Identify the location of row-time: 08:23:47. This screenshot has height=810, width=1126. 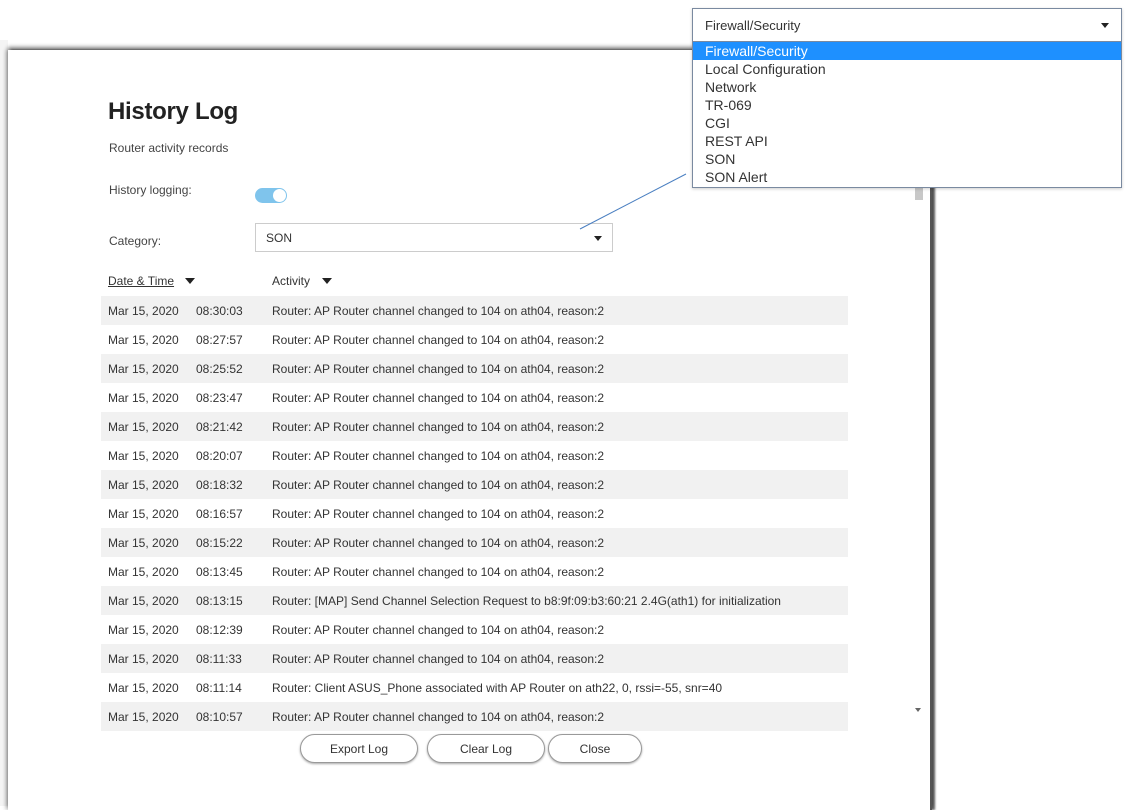
(219, 398).